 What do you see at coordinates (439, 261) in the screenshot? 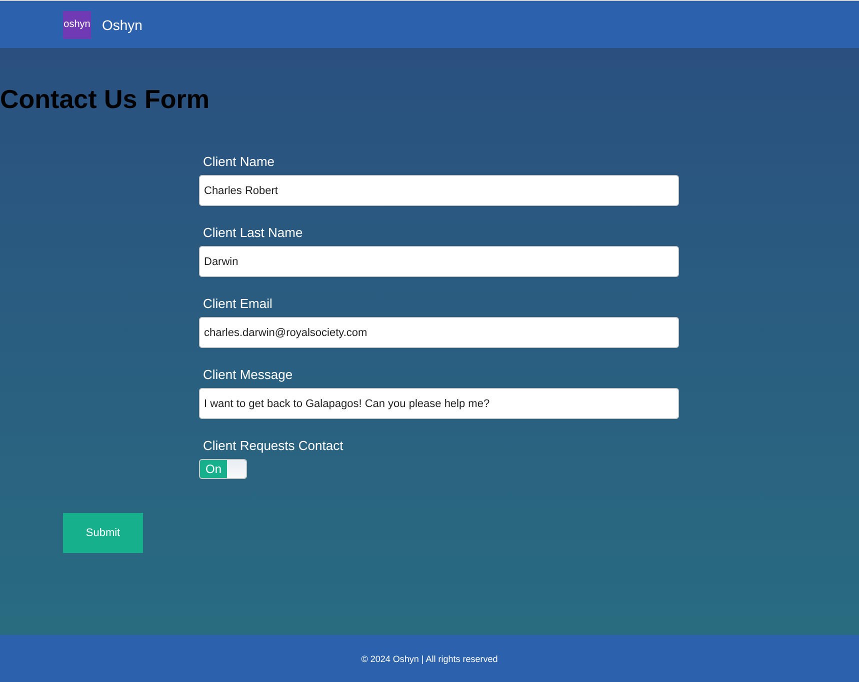
I see `input-field: Darwin` at bounding box center [439, 261].